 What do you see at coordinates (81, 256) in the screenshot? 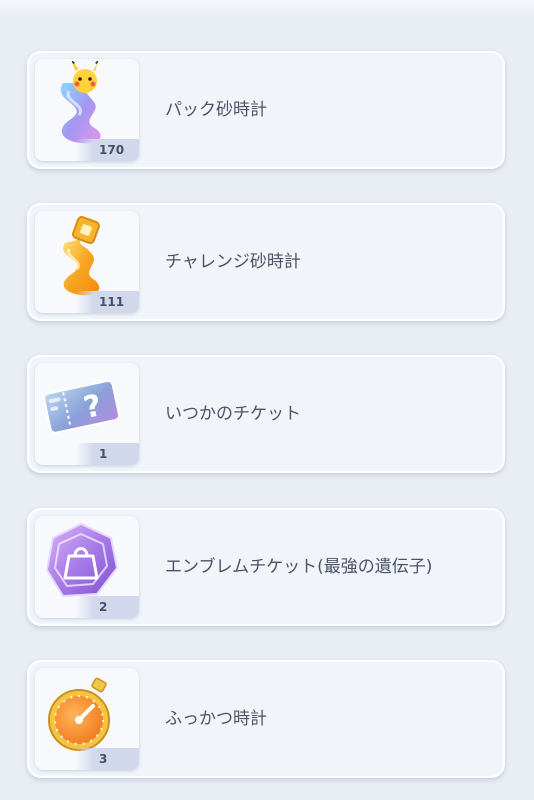
I see `challenge-hourglass-icon` at bounding box center [81, 256].